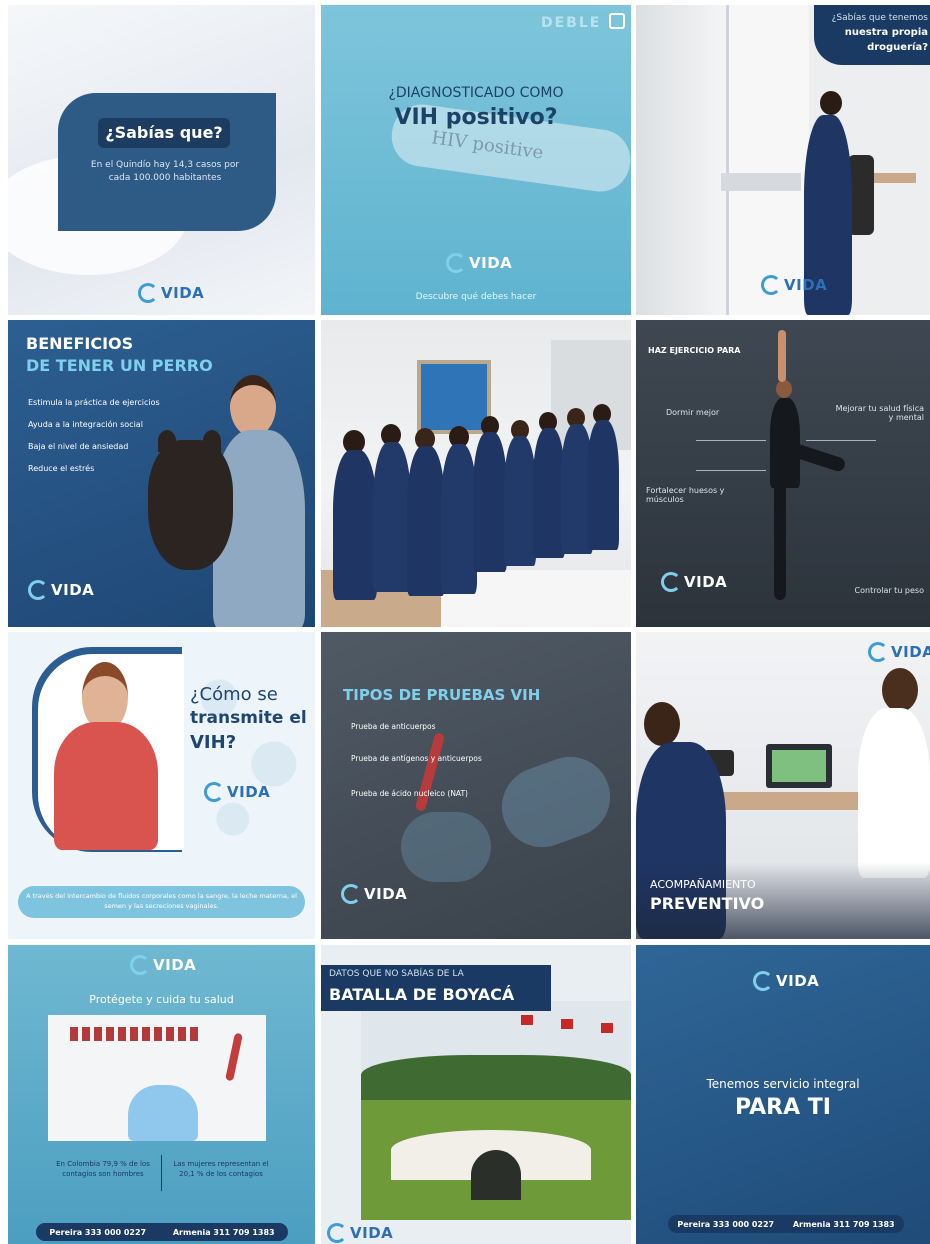 This screenshot has width=930, height=1244. Describe the element at coordinates (879, 18) in the screenshot. I see `banner-line1: ¿Sabías que tenemos` at that location.